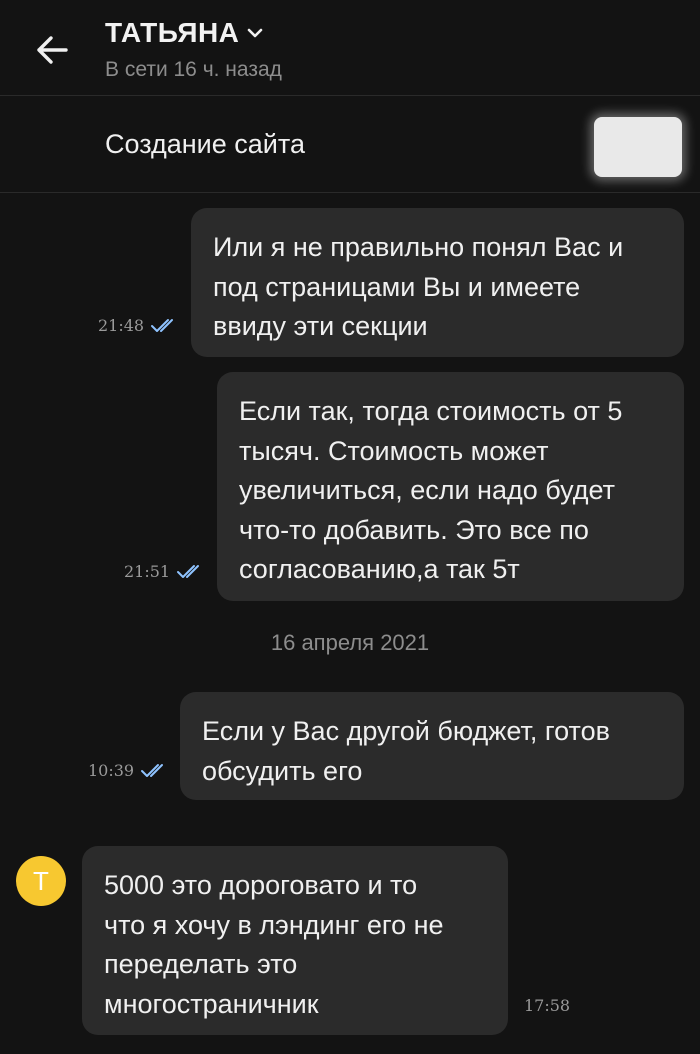 This screenshot has width=700, height=1054. What do you see at coordinates (121, 325) in the screenshot?
I see `message-time: 21:48` at bounding box center [121, 325].